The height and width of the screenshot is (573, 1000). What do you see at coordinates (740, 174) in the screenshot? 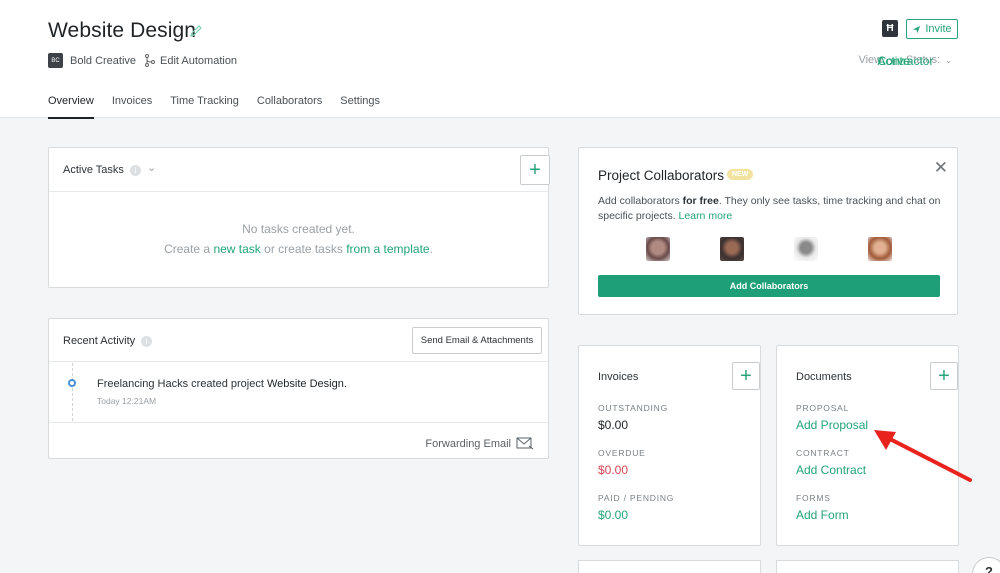
I see `new-badge: NEW` at bounding box center [740, 174].